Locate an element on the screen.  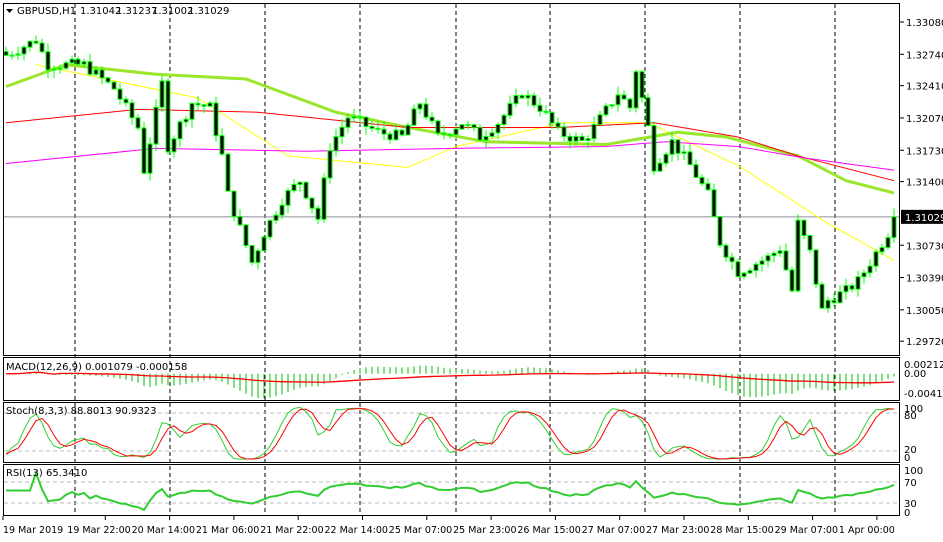
price-tick-label: 1.30730 is located at coordinates (924, 246).